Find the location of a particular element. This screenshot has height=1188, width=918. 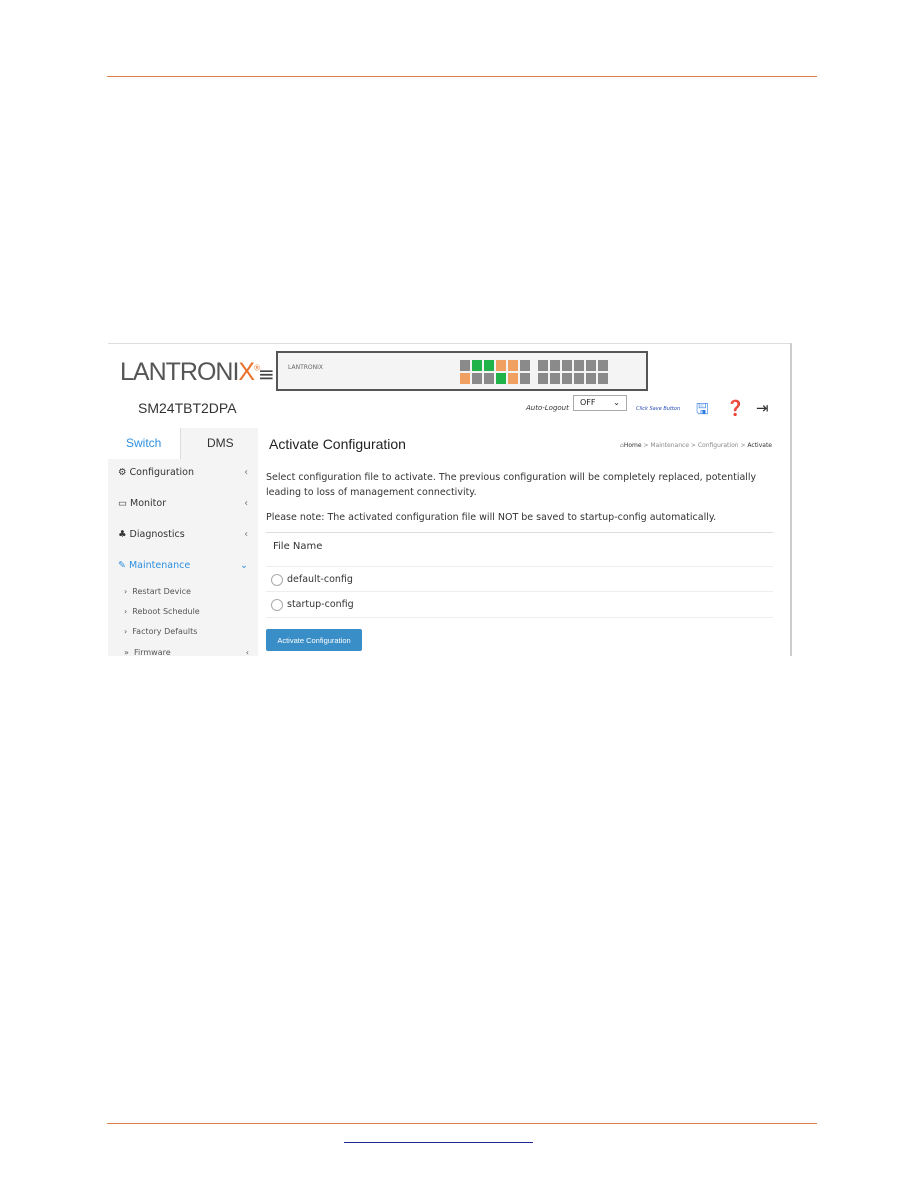

tab-dms: DMS is located at coordinates (220, 443).